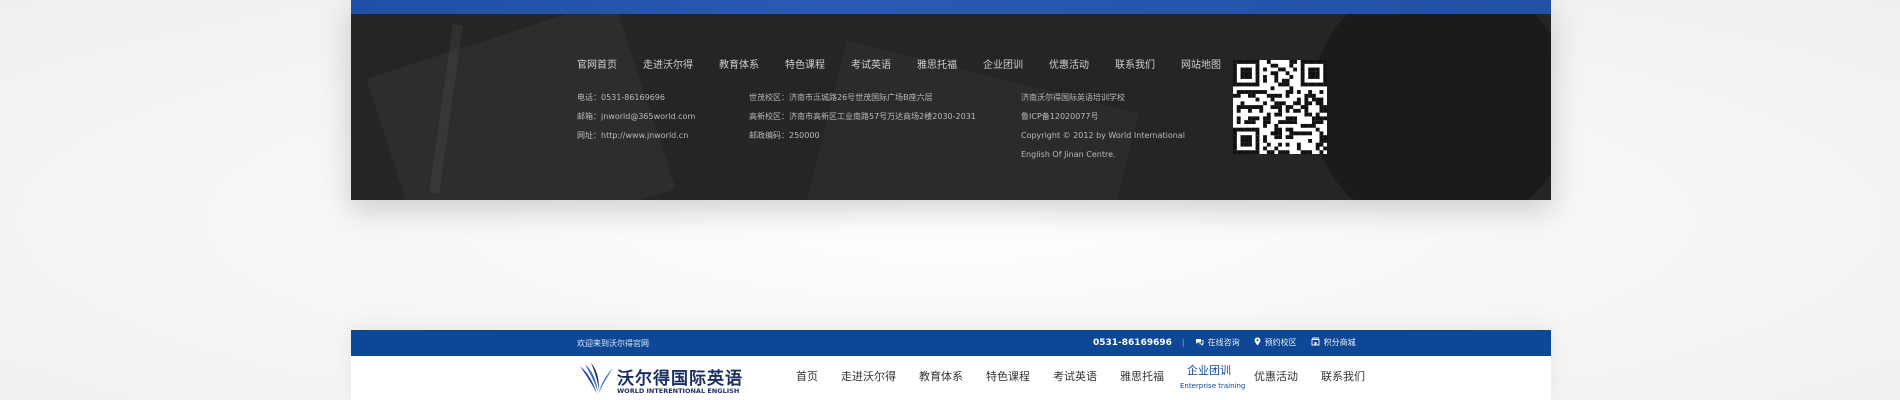 This screenshot has width=1900, height=400. Describe the element at coordinates (937, 63) in the screenshot. I see `footer-nav-ielts: 雅思托福` at that location.